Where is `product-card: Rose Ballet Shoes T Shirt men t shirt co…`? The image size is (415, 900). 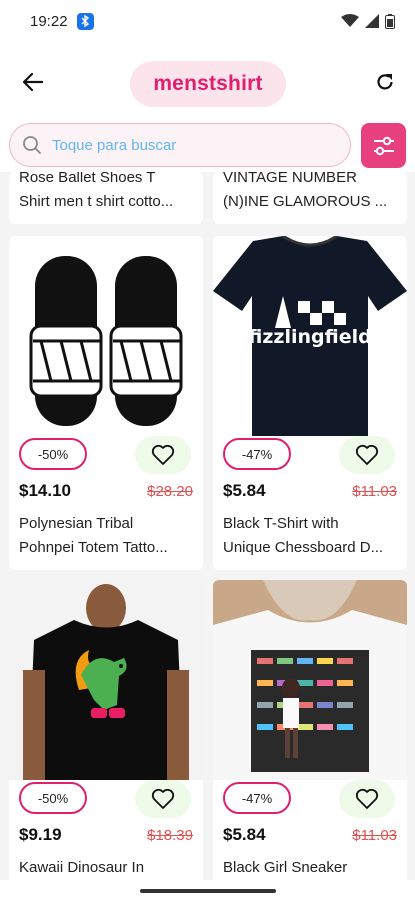 product-card: Rose Ballet Shoes T Shirt men t shirt co… is located at coordinates (106, 198).